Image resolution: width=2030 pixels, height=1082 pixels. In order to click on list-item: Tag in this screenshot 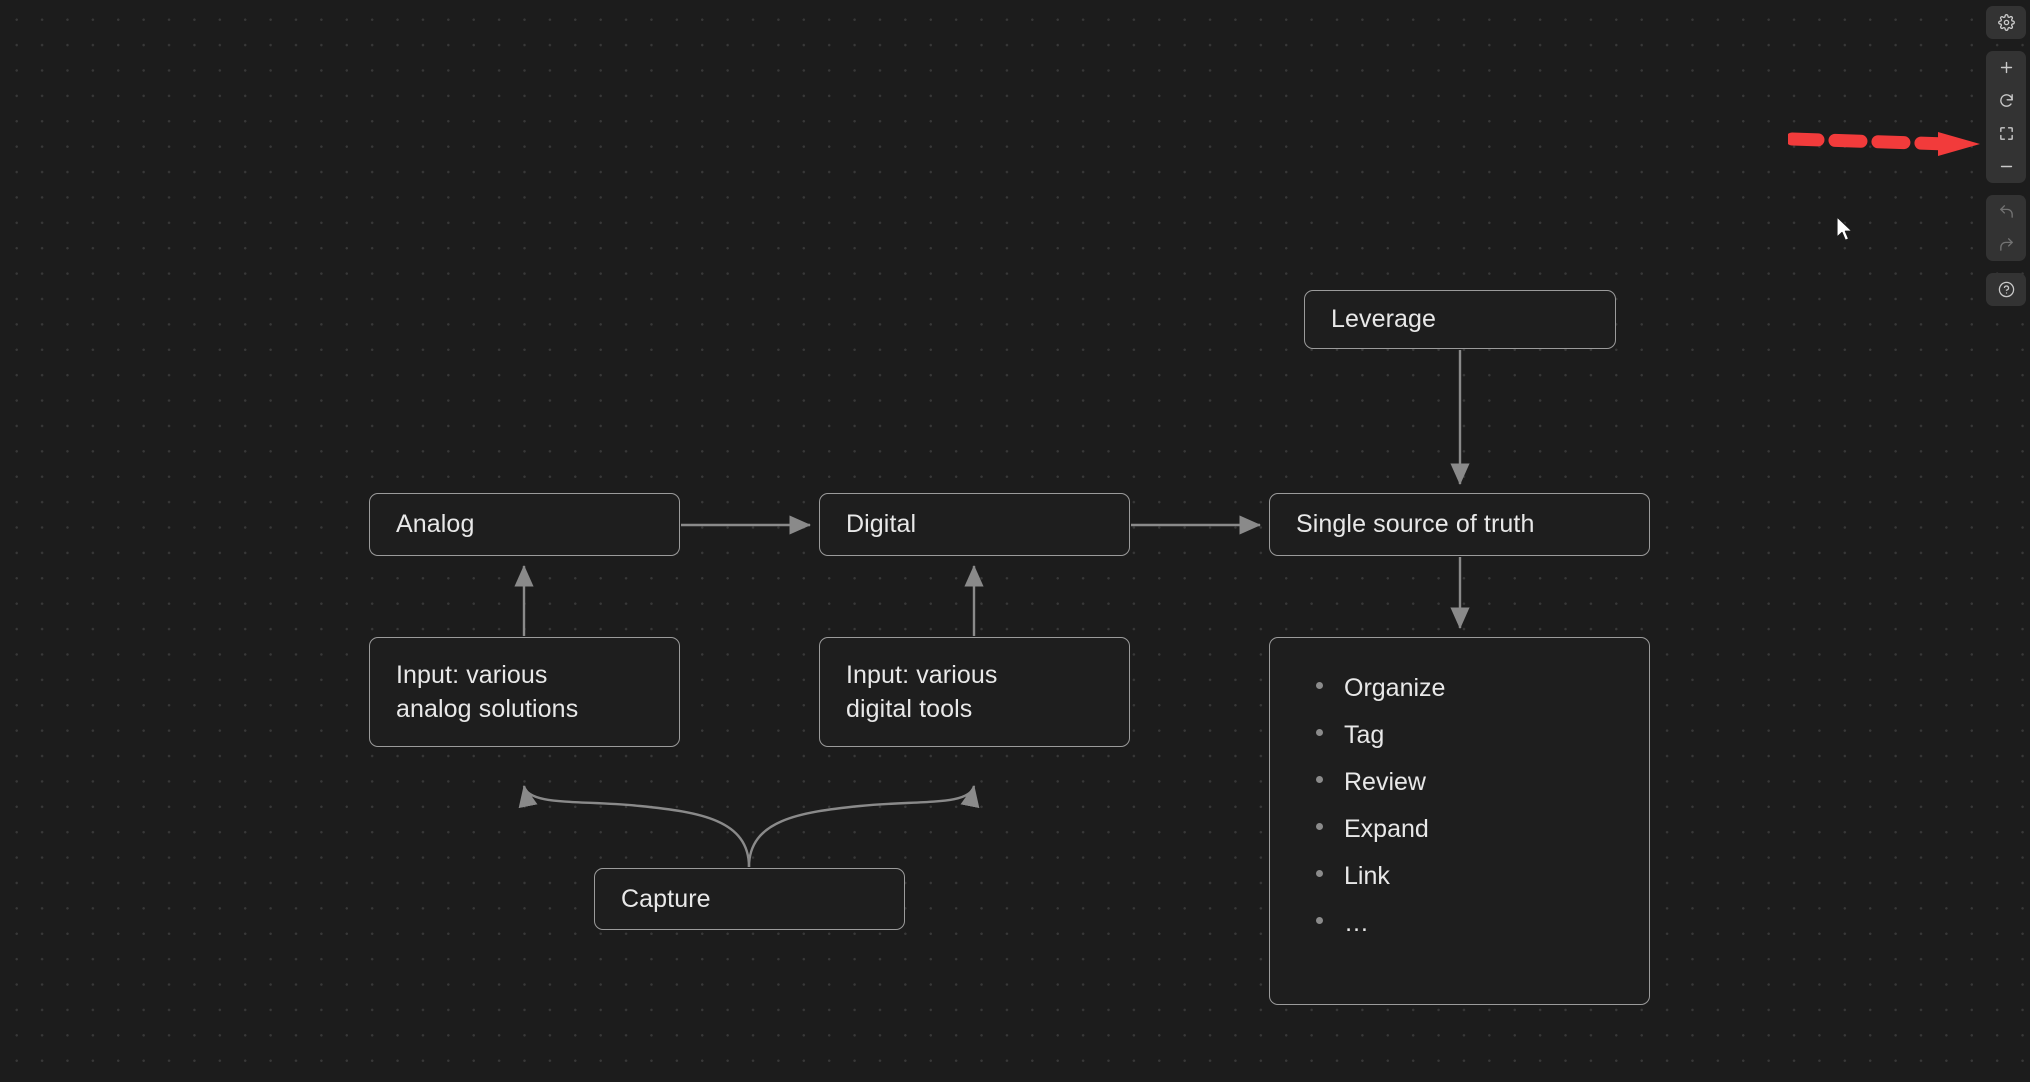, I will do `click(1482, 744)`.